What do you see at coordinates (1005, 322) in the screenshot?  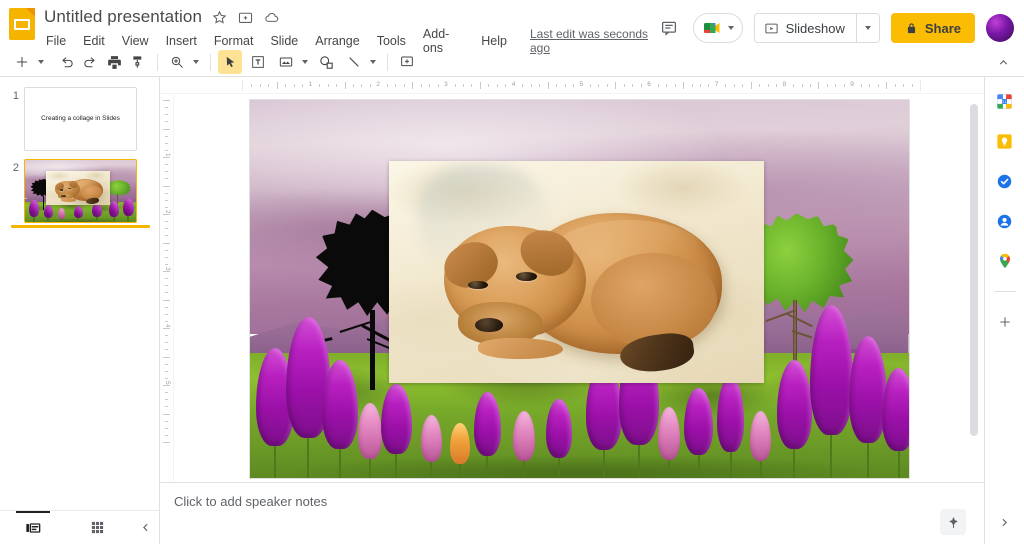 I see `add-addon-button` at bounding box center [1005, 322].